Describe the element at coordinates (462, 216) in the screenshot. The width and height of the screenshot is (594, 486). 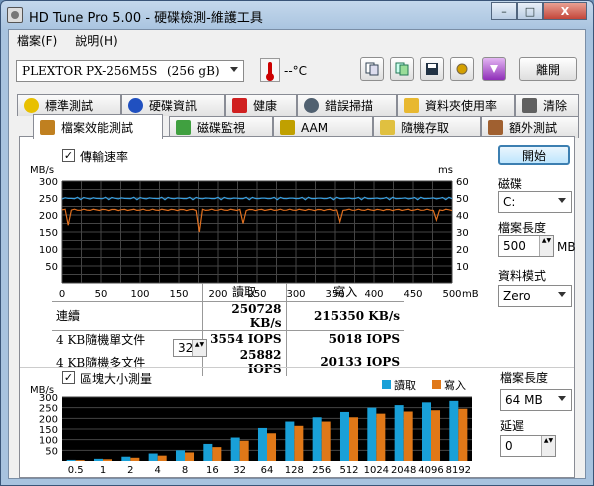
I see `y2-tick-label: 40` at that location.